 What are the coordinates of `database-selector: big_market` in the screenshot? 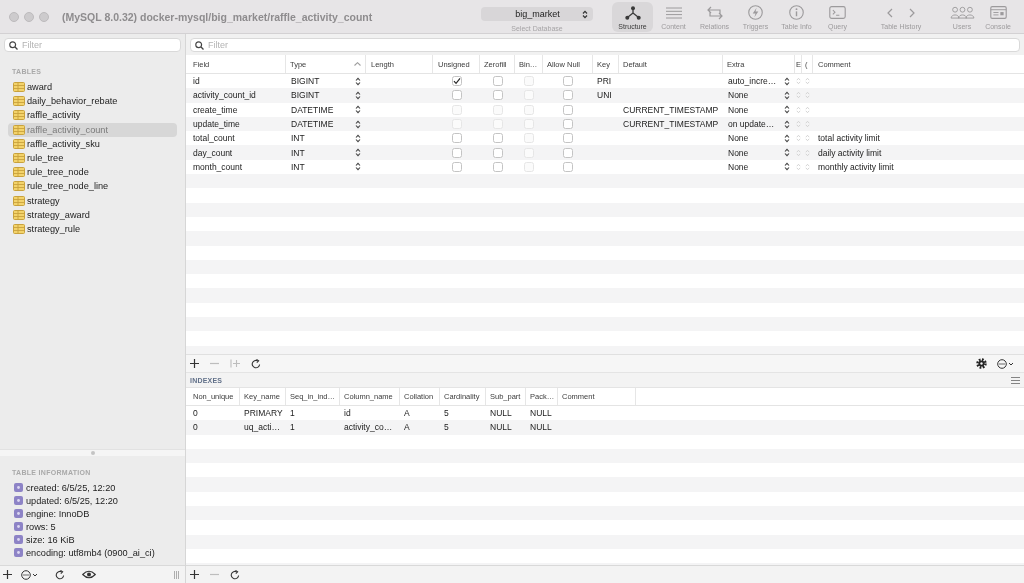 It's located at (537, 14).